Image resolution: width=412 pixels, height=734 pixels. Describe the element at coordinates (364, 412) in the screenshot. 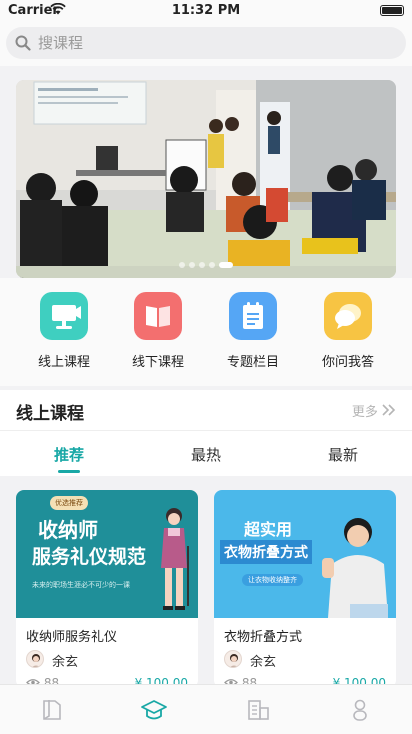

I see `more-label: 更多` at that location.